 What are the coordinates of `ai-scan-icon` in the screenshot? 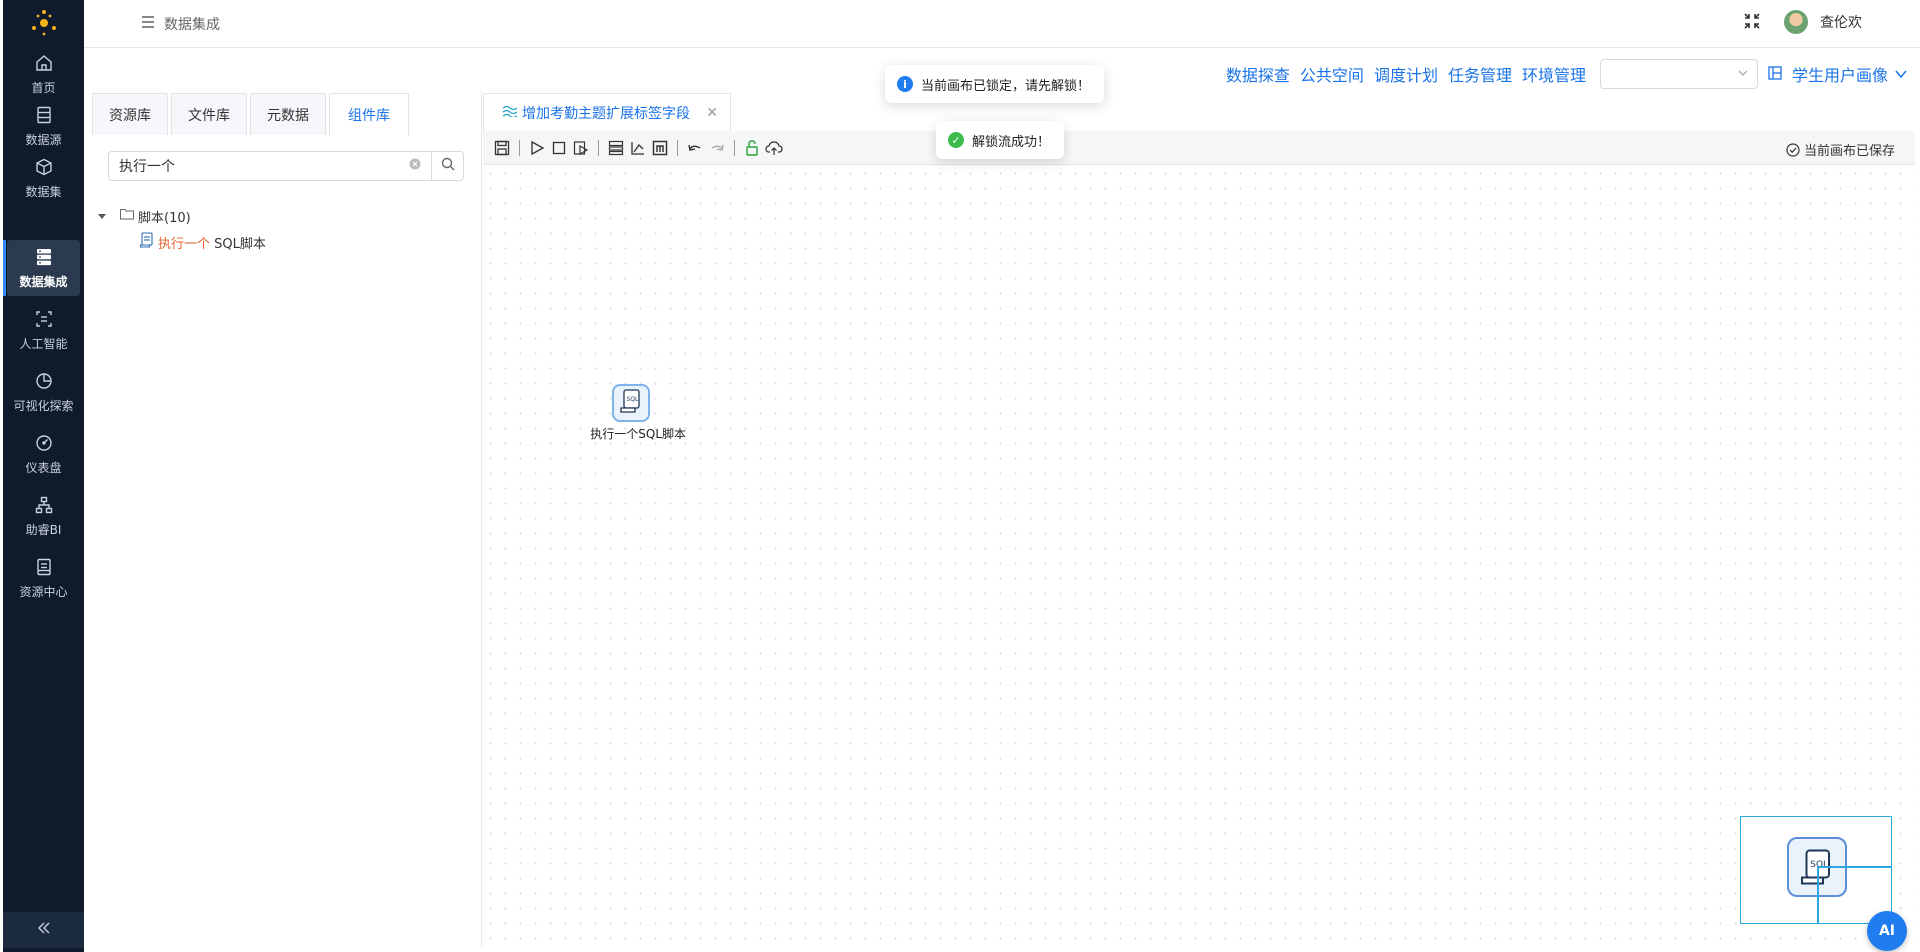 It's located at (44, 319).